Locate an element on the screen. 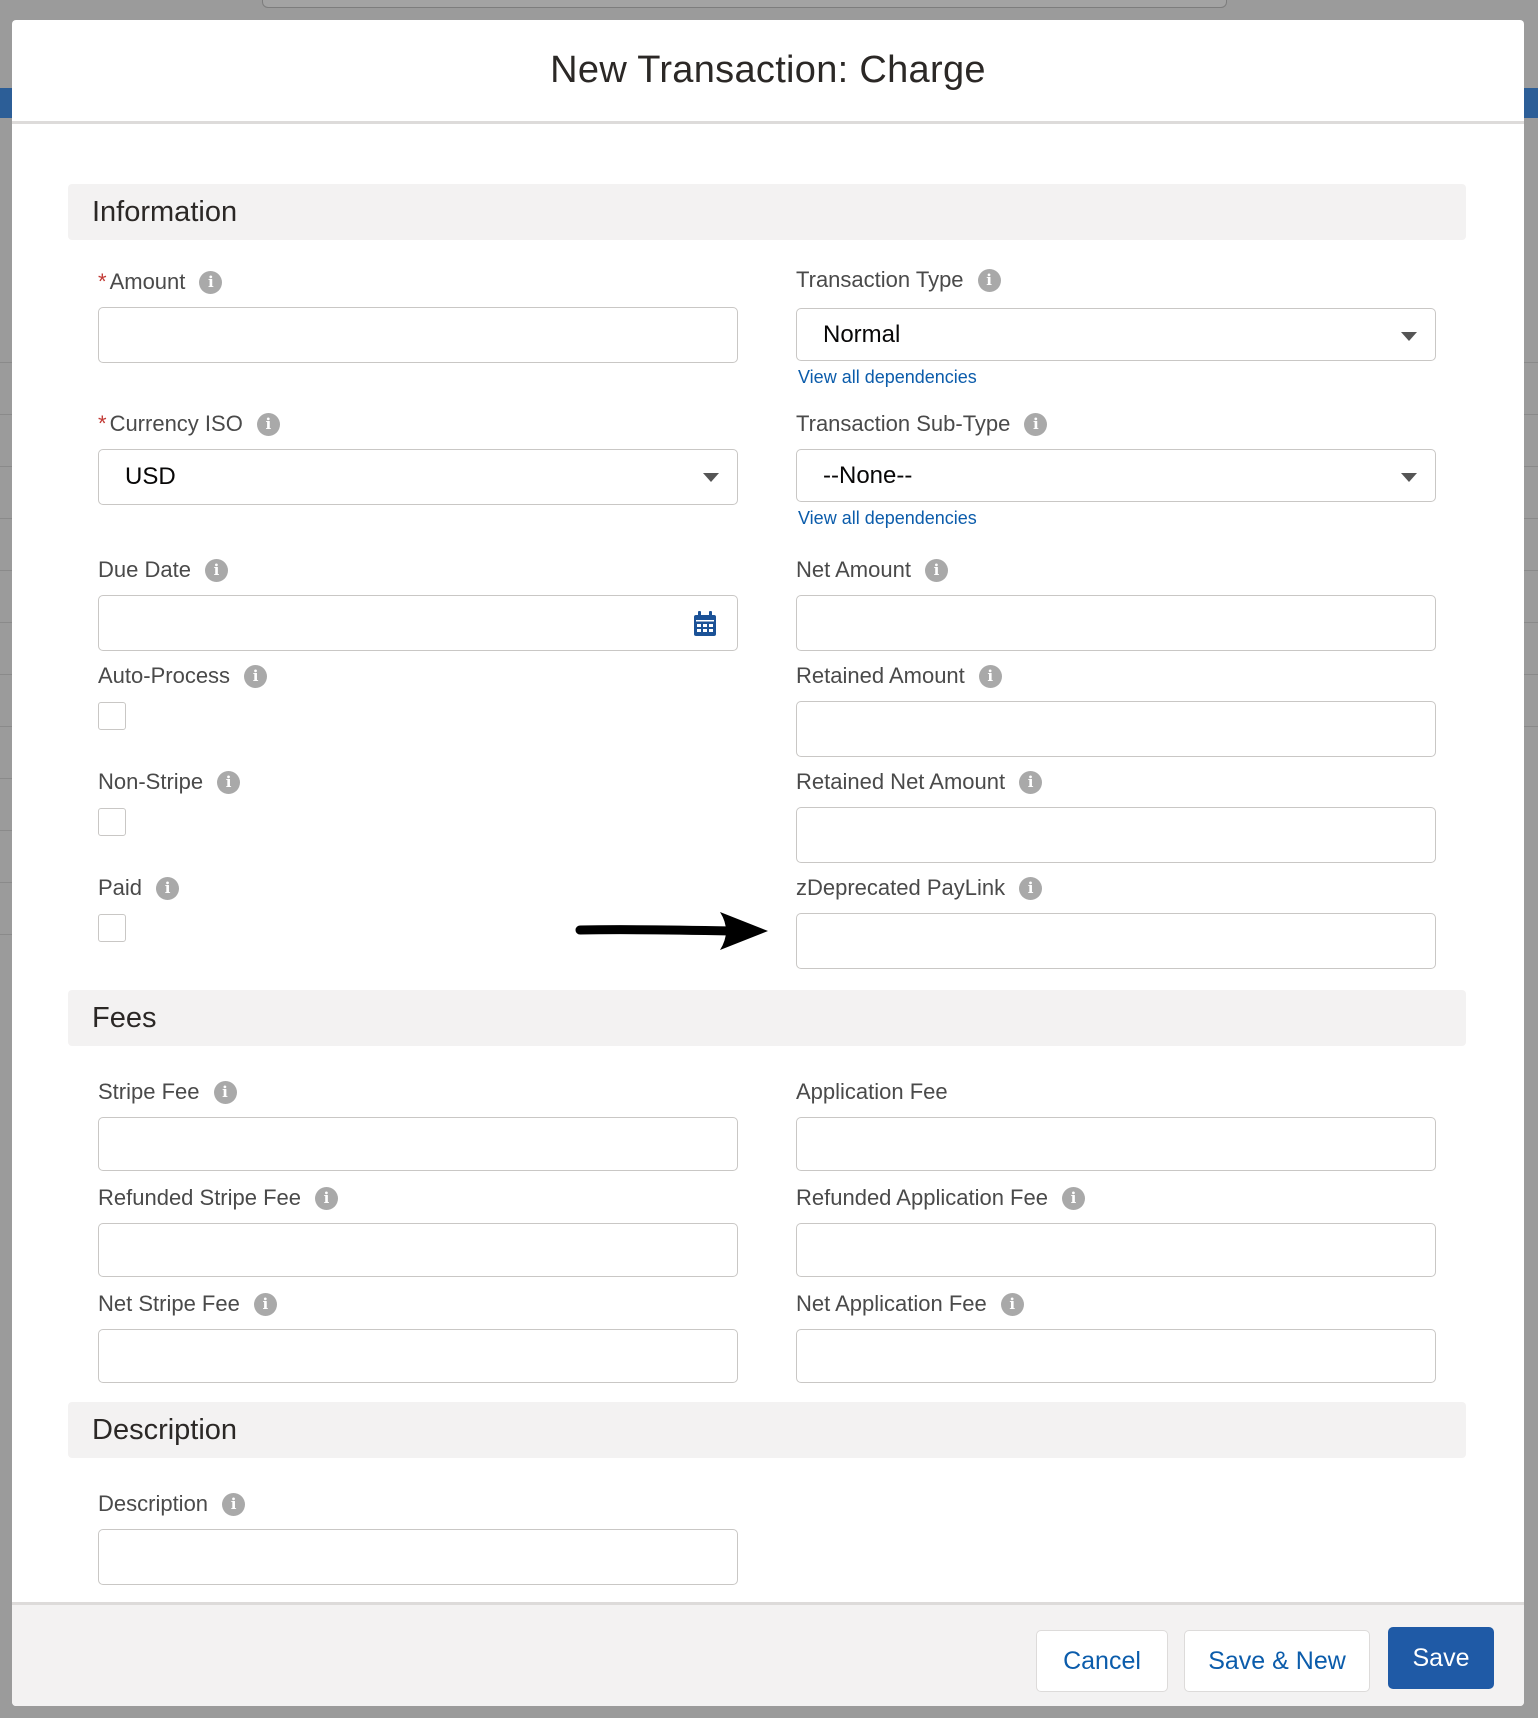 The image size is (1538, 1718). net-stripe-fee-input is located at coordinates (418, 1356).